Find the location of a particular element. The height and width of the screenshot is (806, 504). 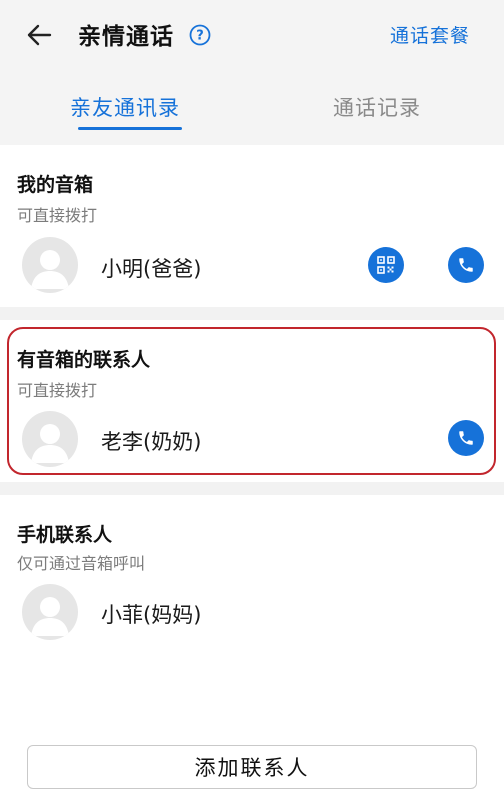

page-title: 亲情通话 is located at coordinates (126, 37).